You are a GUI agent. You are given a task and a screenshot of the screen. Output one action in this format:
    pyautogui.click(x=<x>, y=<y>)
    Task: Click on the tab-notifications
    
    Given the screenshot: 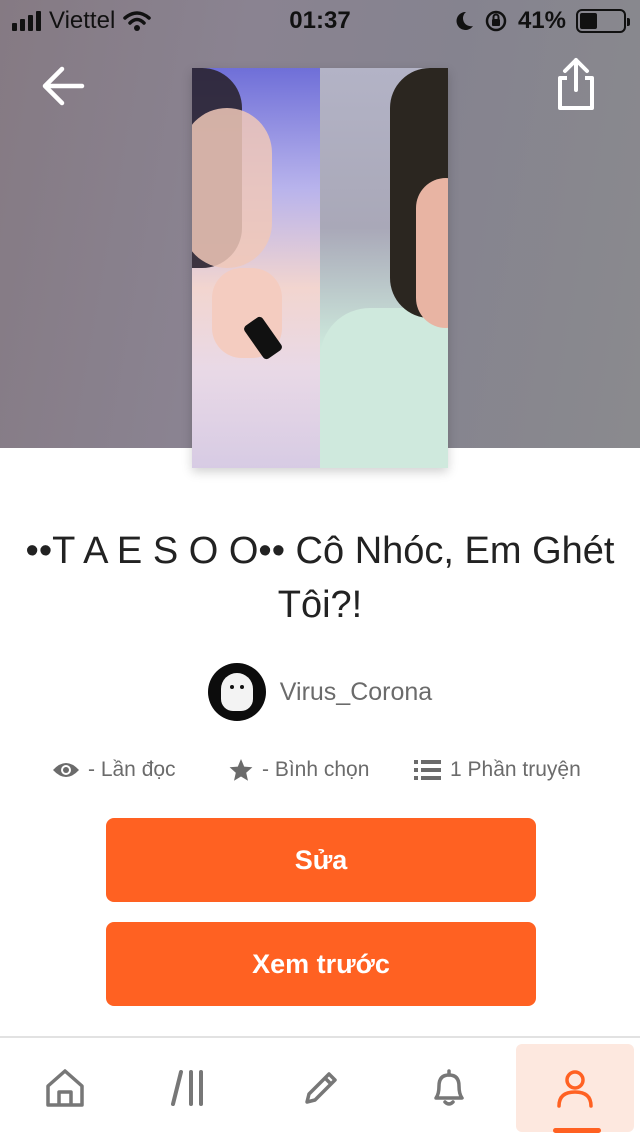 What is the action you would take?
    pyautogui.click(x=449, y=1088)
    